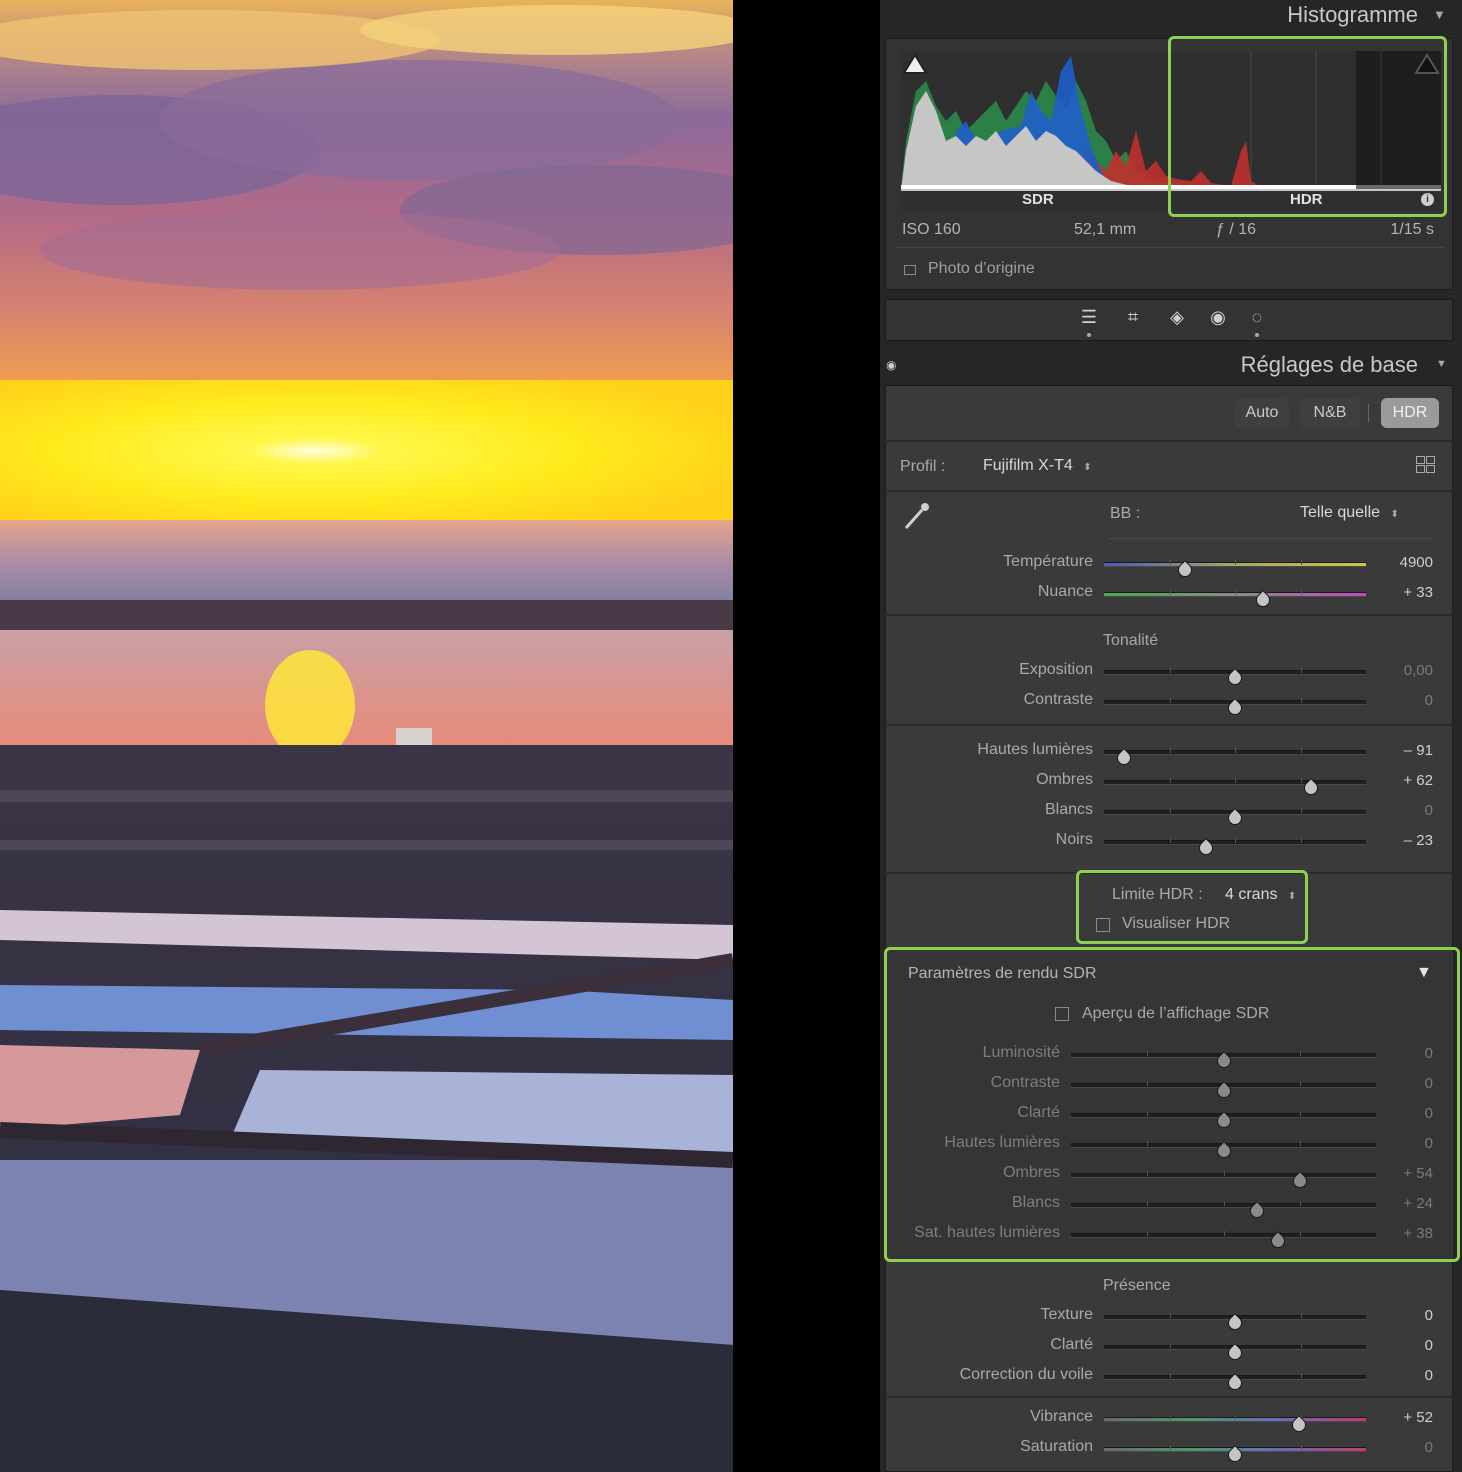 The width and height of the screenshot is (1462, 1472). What do you see at coordinates (1192, 907) in the screenshot?
I see `hdr-limit-highlight` at bounding box center [1192, 907].